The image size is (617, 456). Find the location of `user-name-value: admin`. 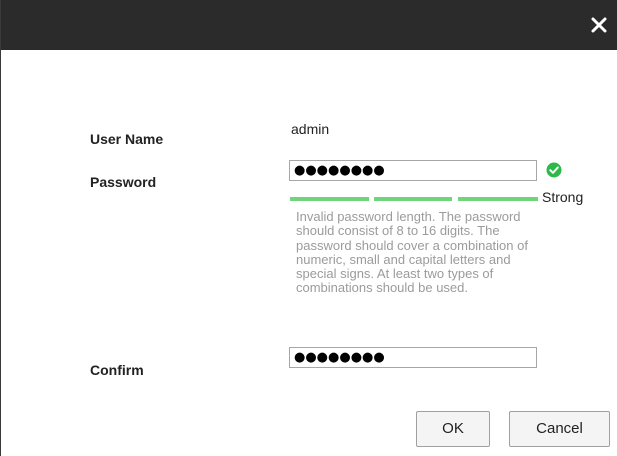

user-name-value: admin is located at coordinates (310, 129).